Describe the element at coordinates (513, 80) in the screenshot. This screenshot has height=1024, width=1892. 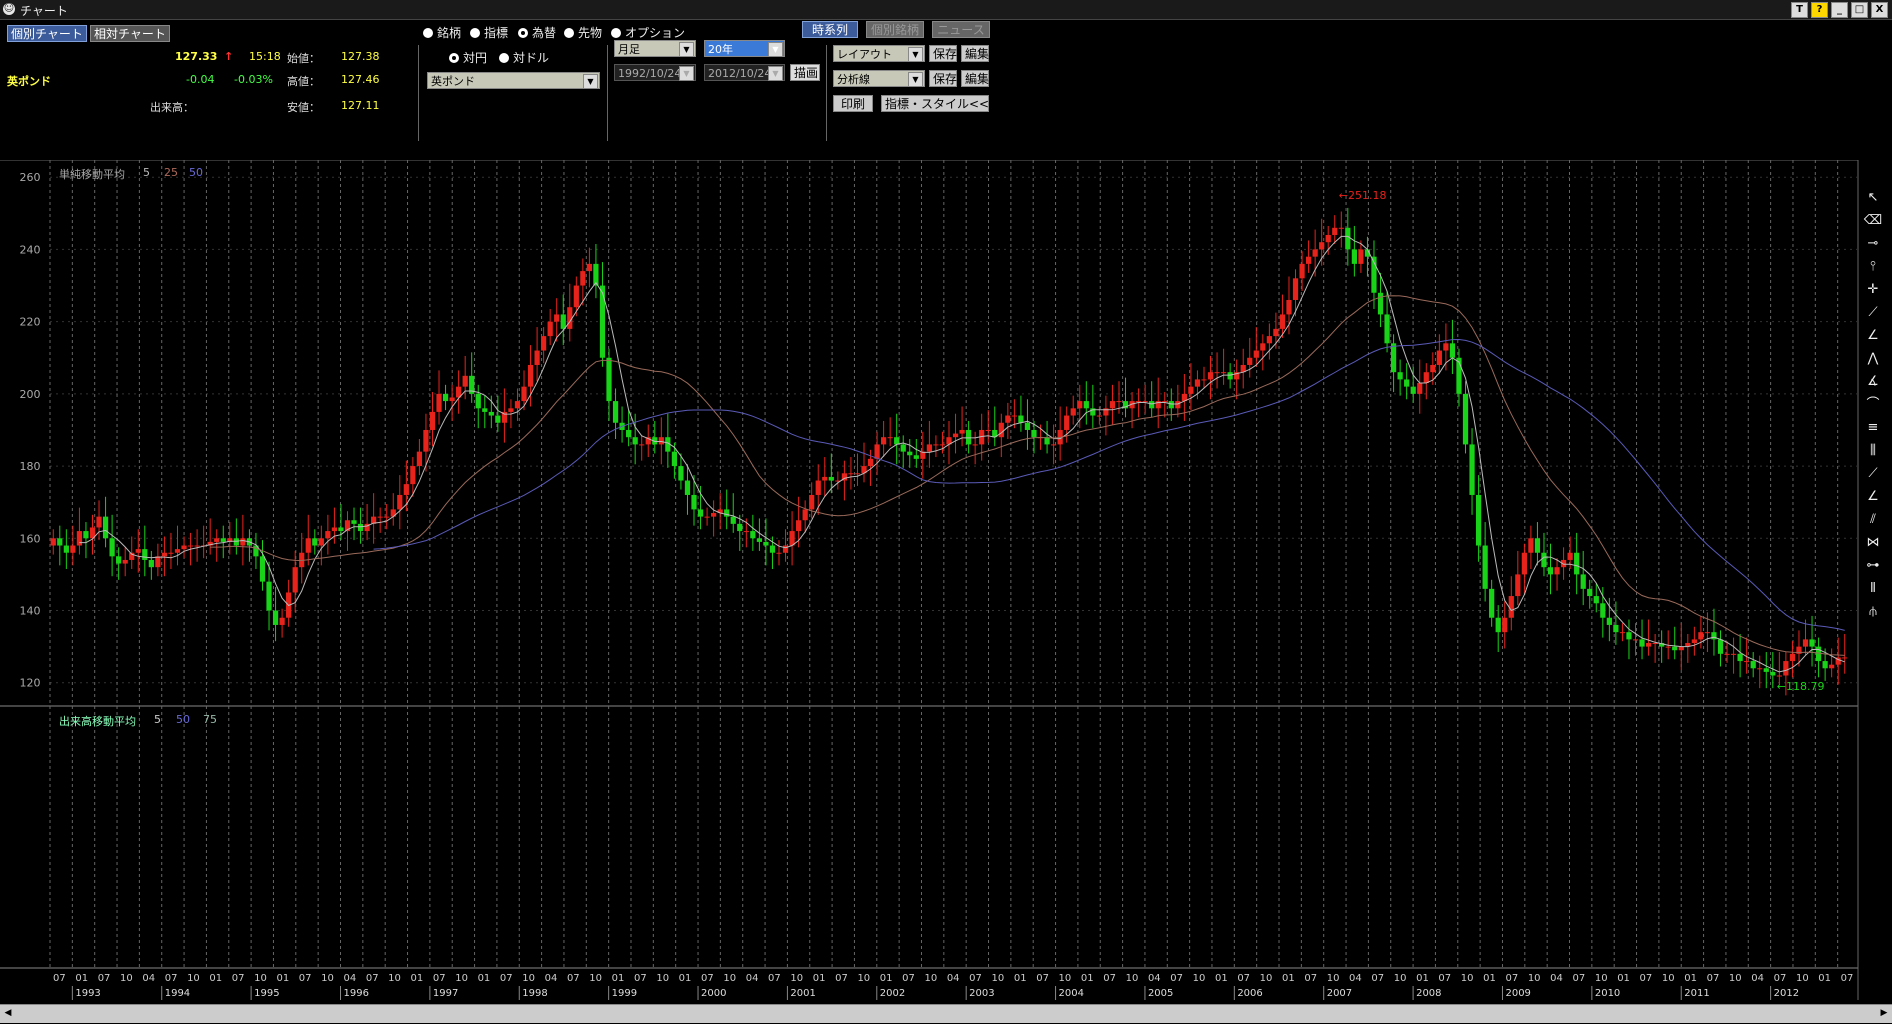
I see `symbol-select: 英ポンド ▼` at that location.